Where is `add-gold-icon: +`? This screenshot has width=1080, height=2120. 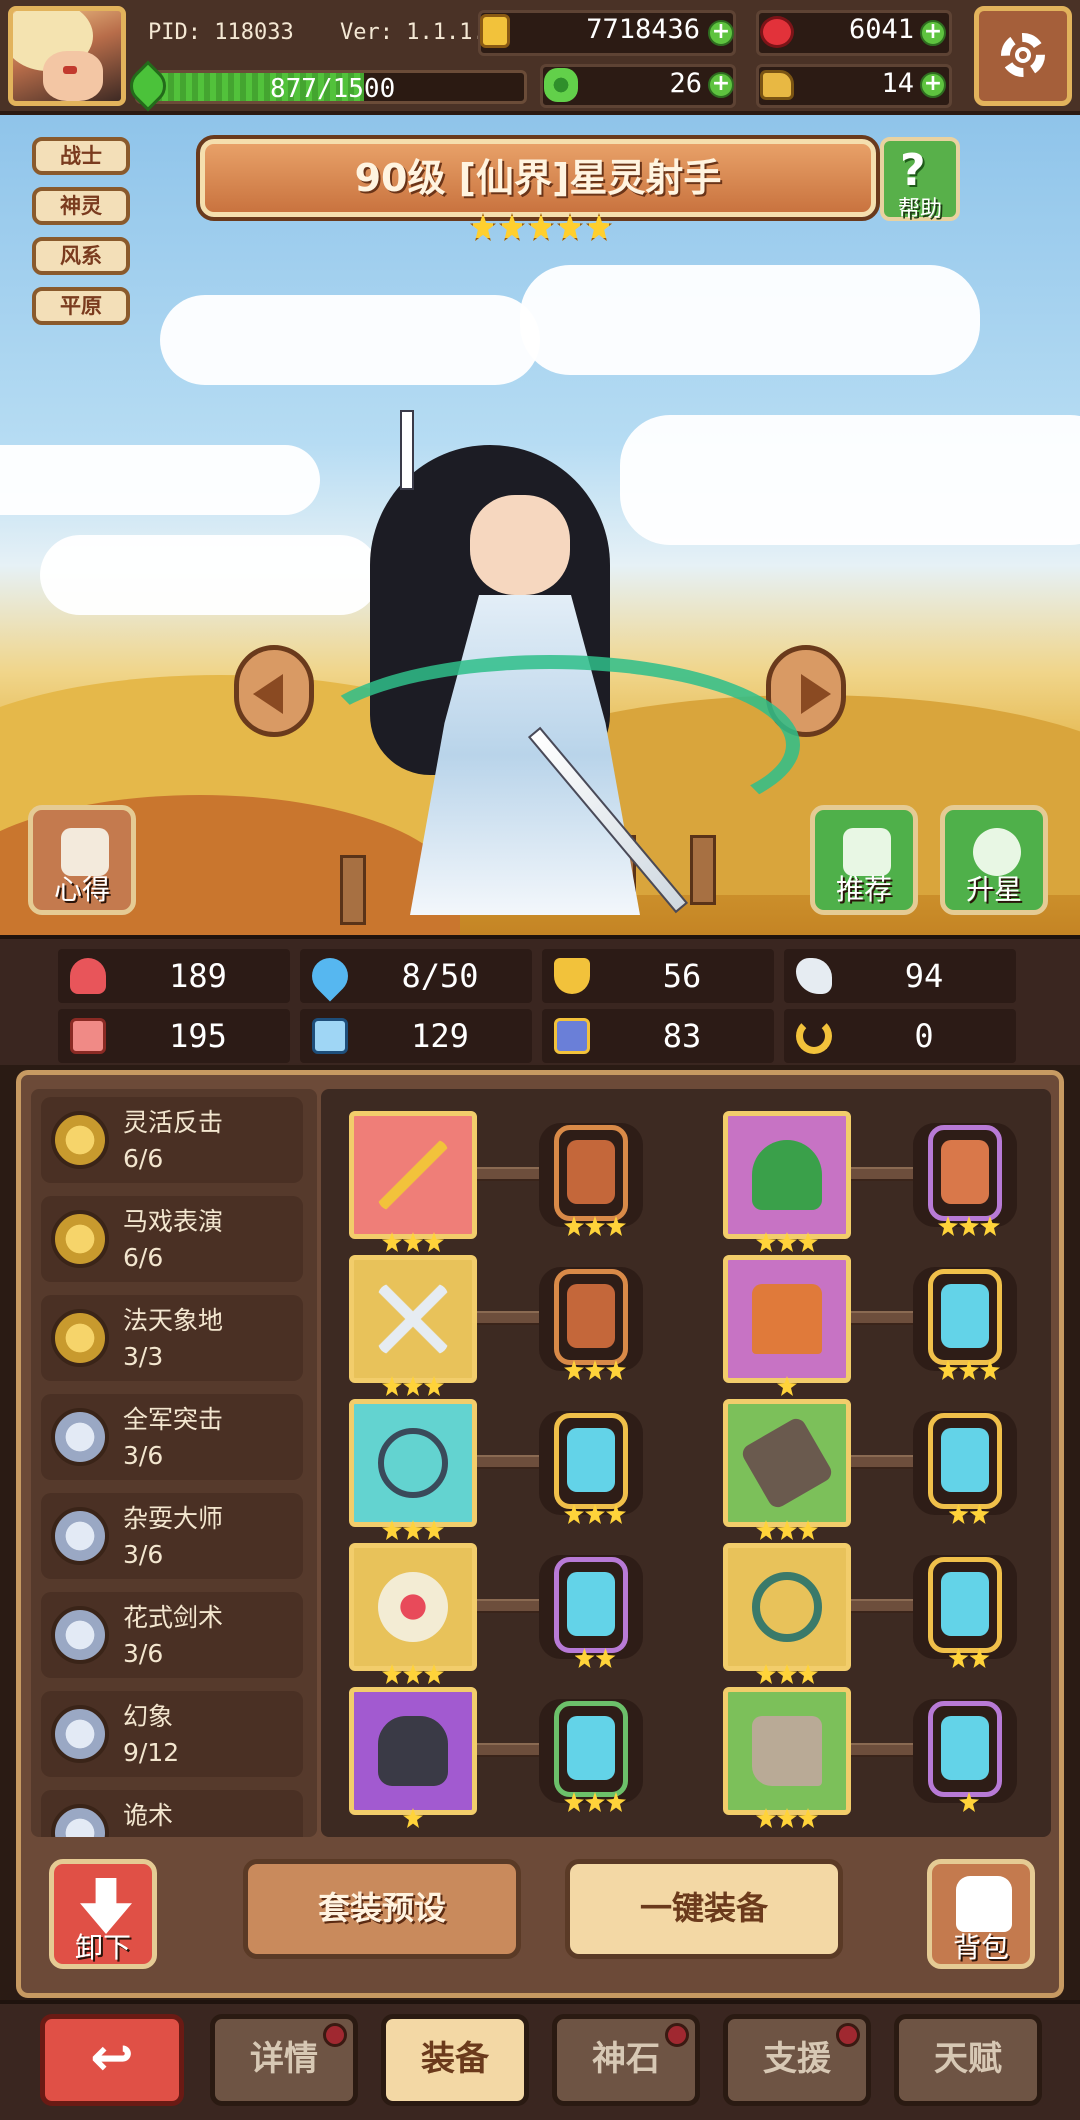
add-gold-icon: + is located at coordinates (721, 33).